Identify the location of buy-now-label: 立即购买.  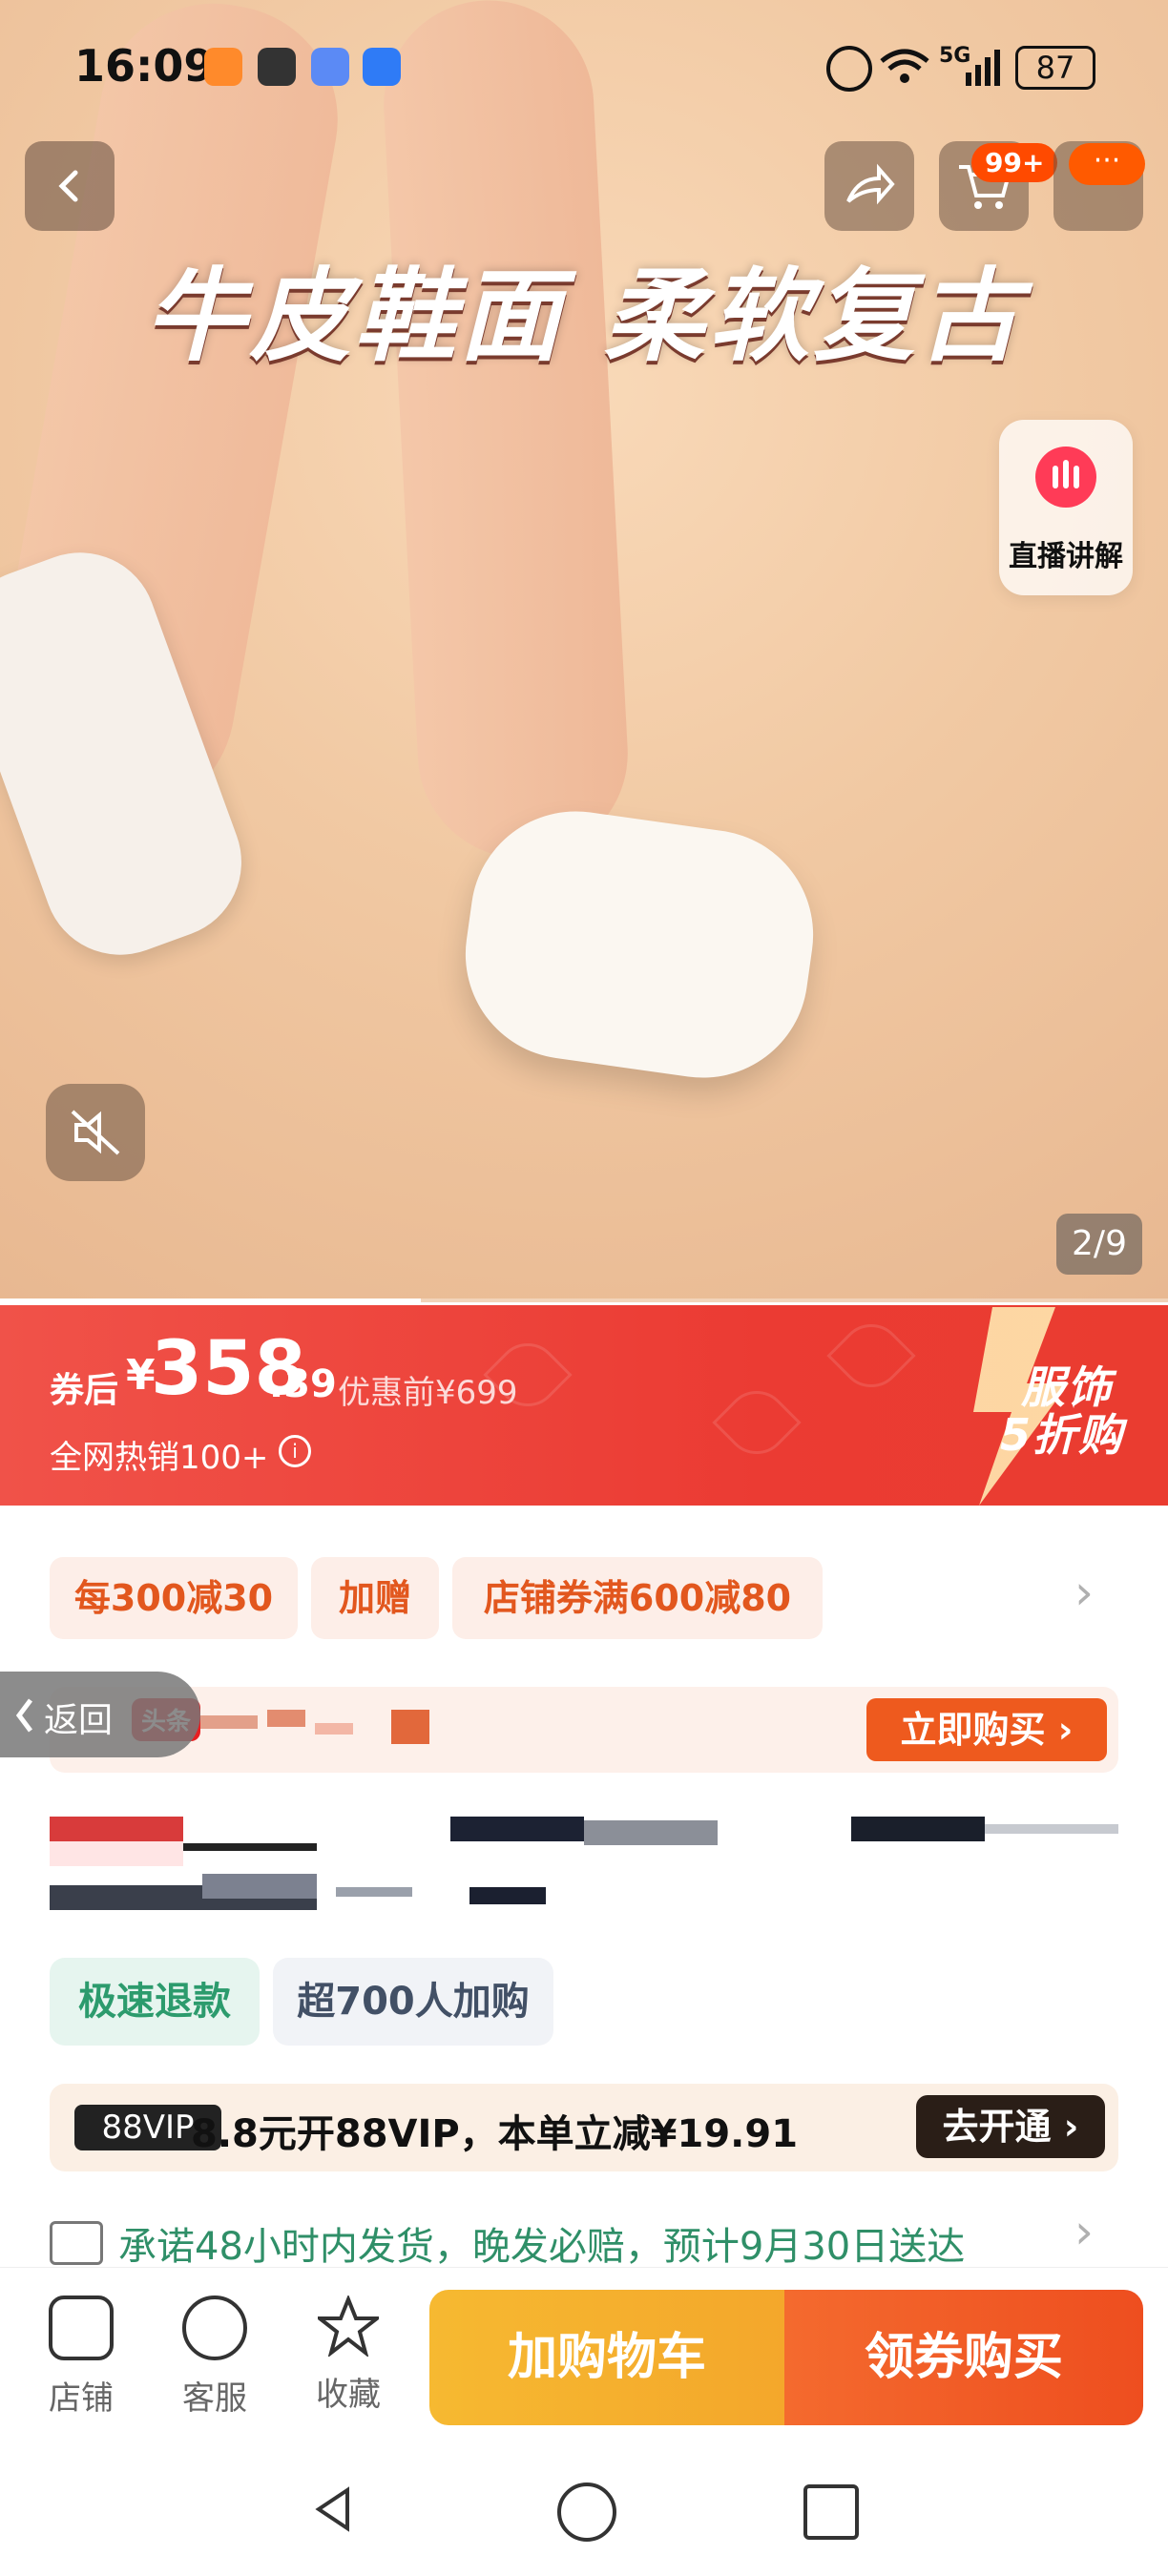
(973, 1730).